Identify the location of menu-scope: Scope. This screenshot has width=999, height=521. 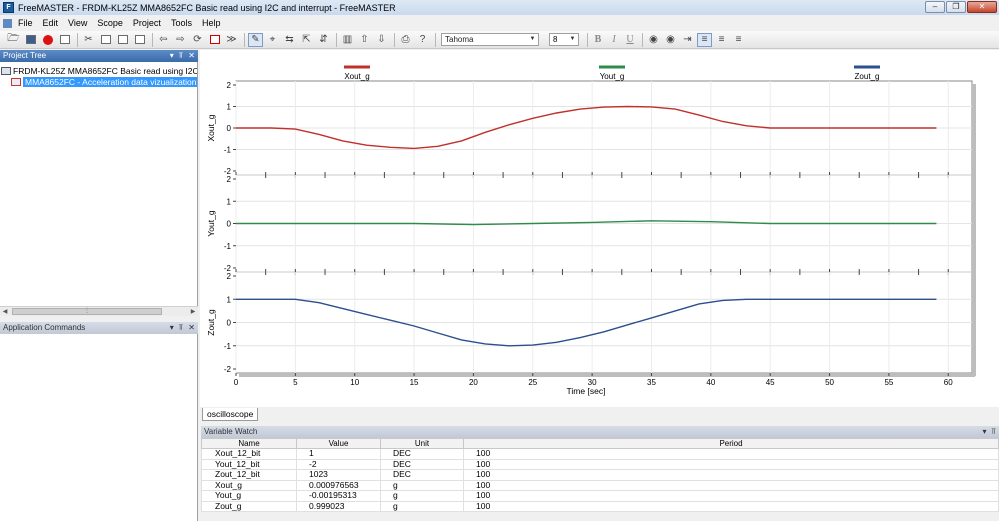
(110, 23).